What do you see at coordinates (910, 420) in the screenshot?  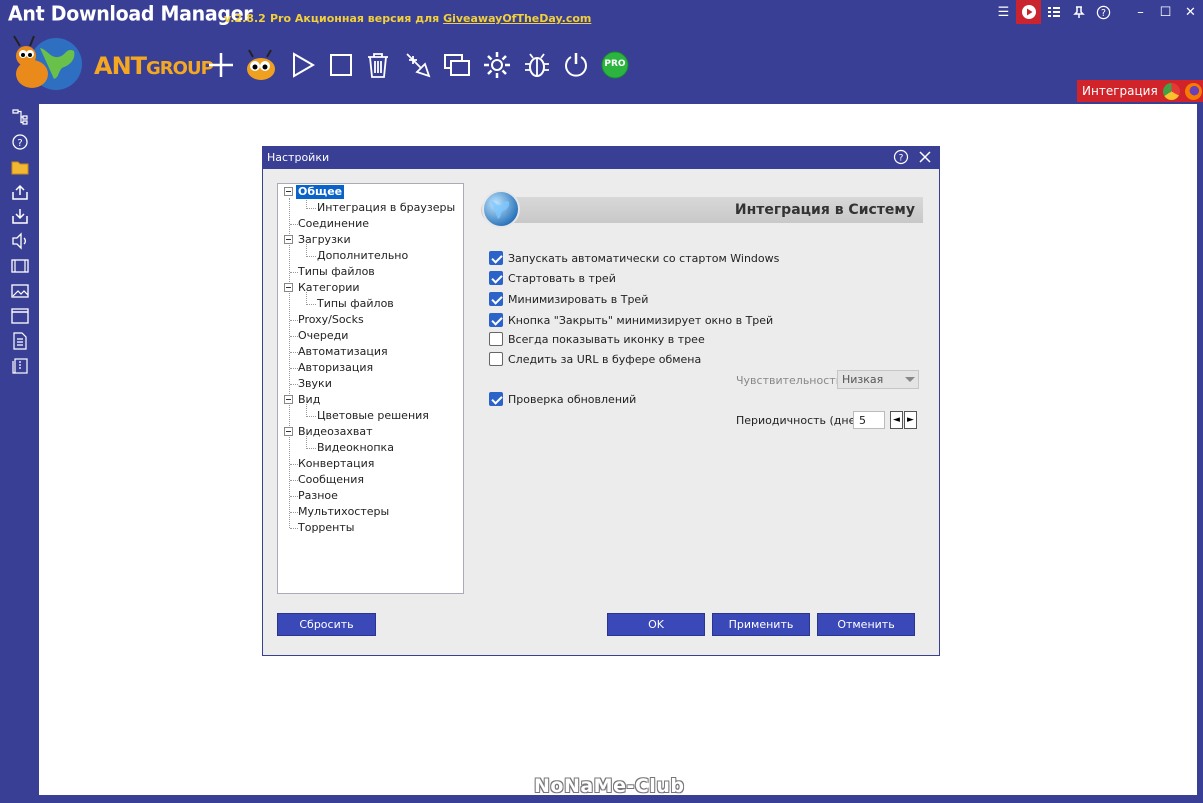 I see `period-increase-button: ►` at bounding box center [910, 420].